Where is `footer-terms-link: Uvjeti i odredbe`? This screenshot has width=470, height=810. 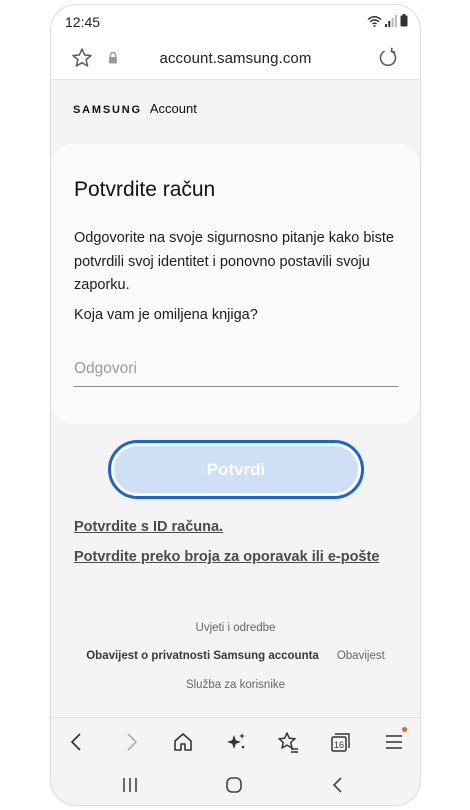
footer-terms-link: Uvjeti i odredbe is located at coordinates (235, 628).